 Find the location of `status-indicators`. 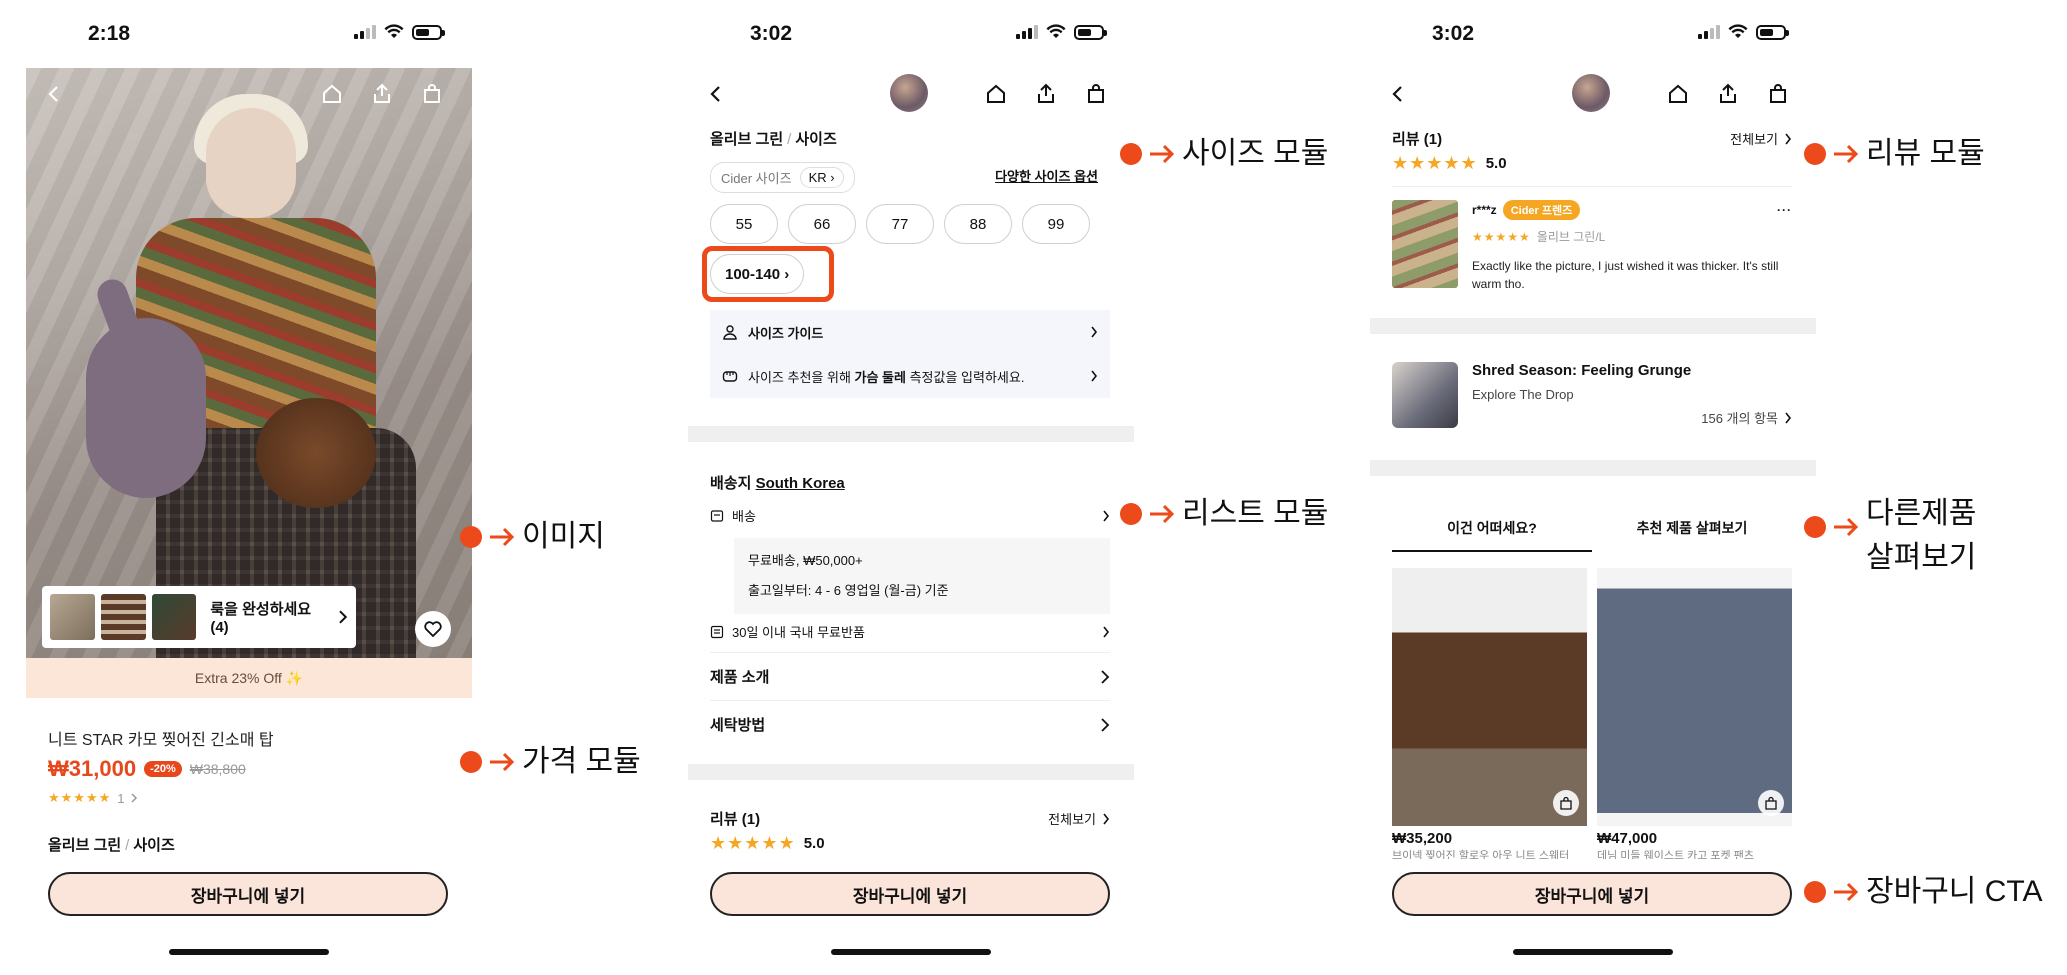

status-indicators is located at coordinates (399, 32).